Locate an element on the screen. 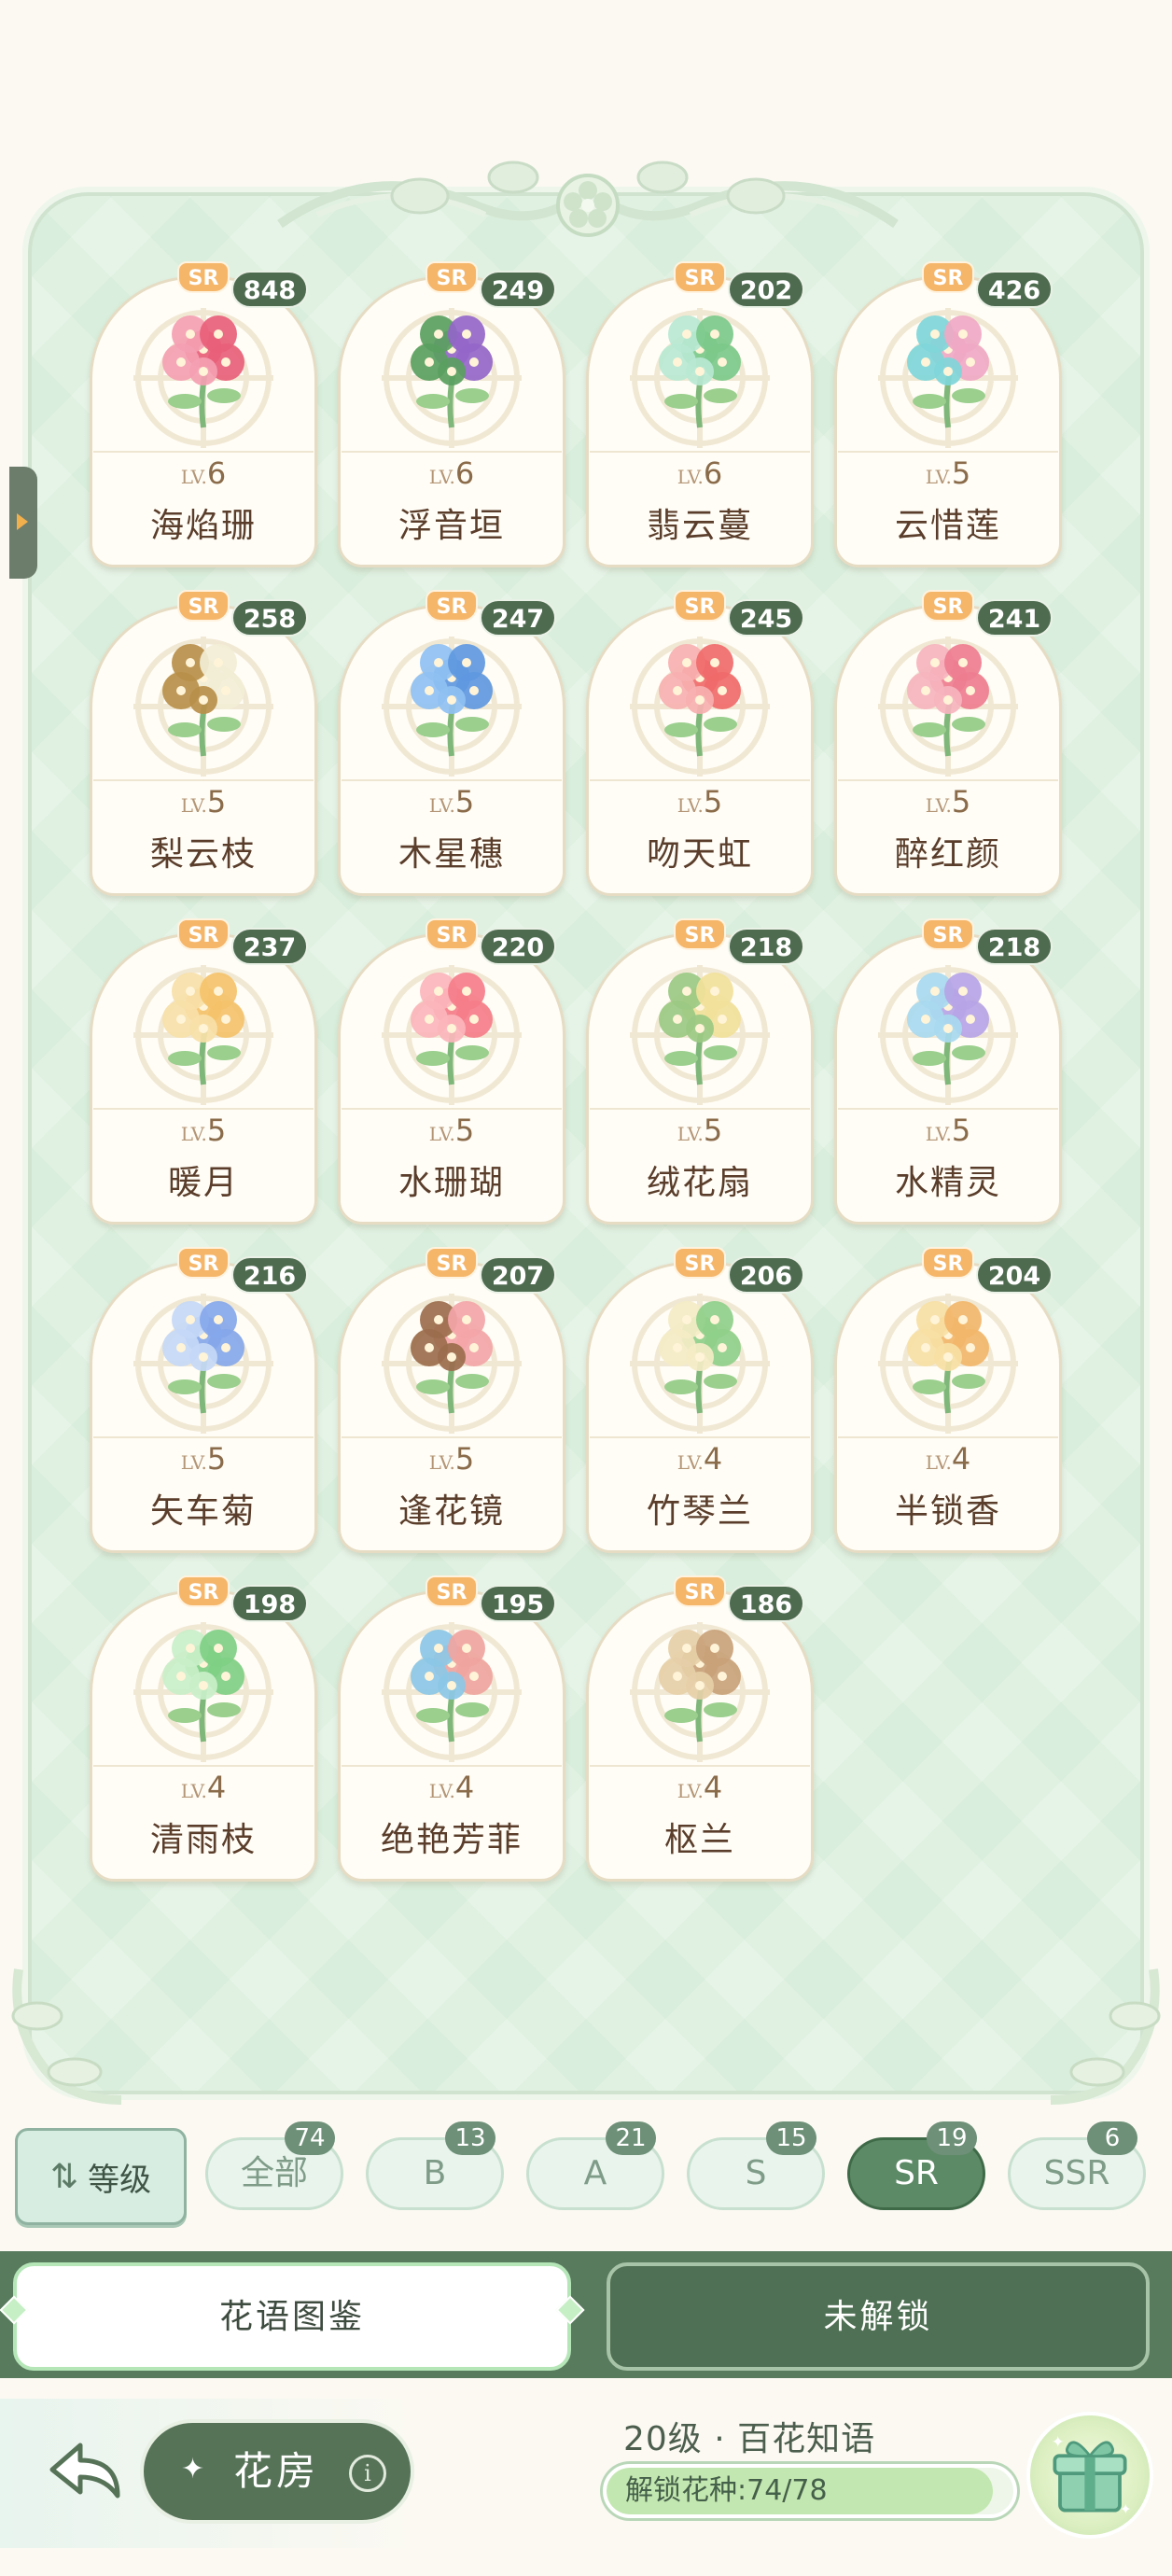  rarity-filter-sr: SR 19 is located at coordinates (916, 2165).